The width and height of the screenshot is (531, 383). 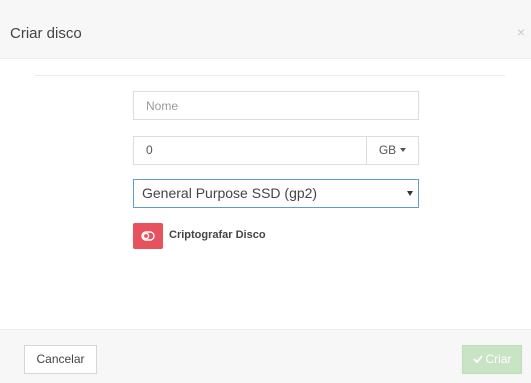 I want to click on size-input, so click(x=250, y=150).